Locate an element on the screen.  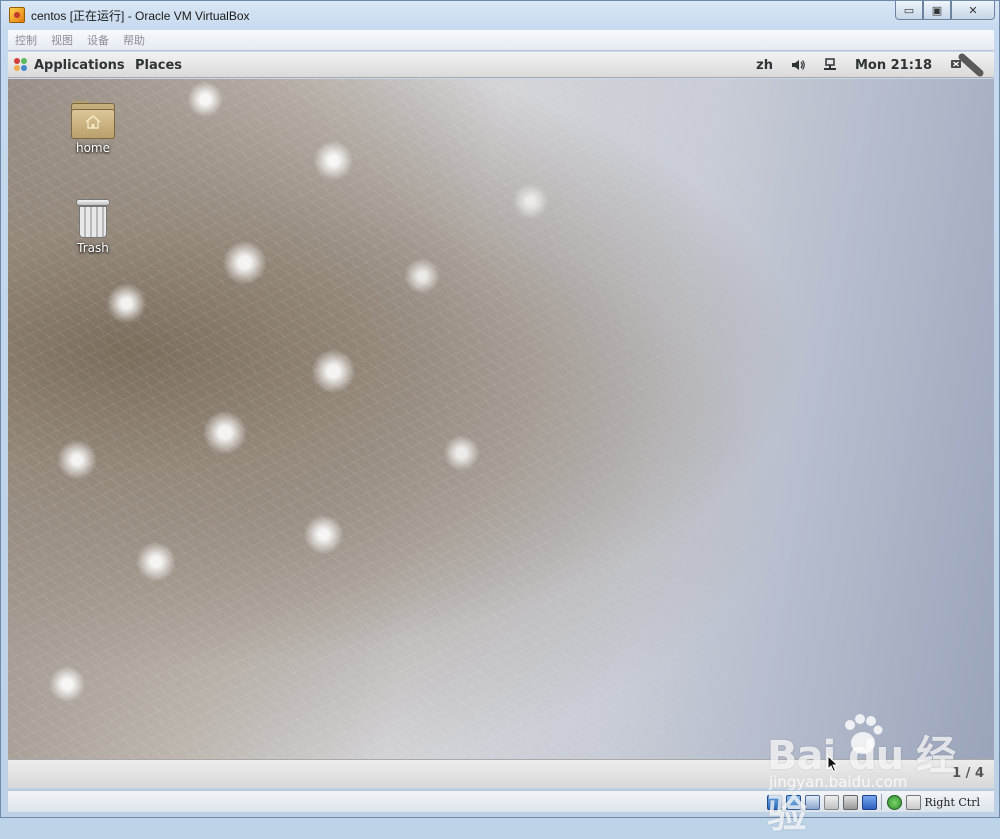
gnome-top-panel: Applications Places zh Mon 21:18 is located at coordinates (501, 65).